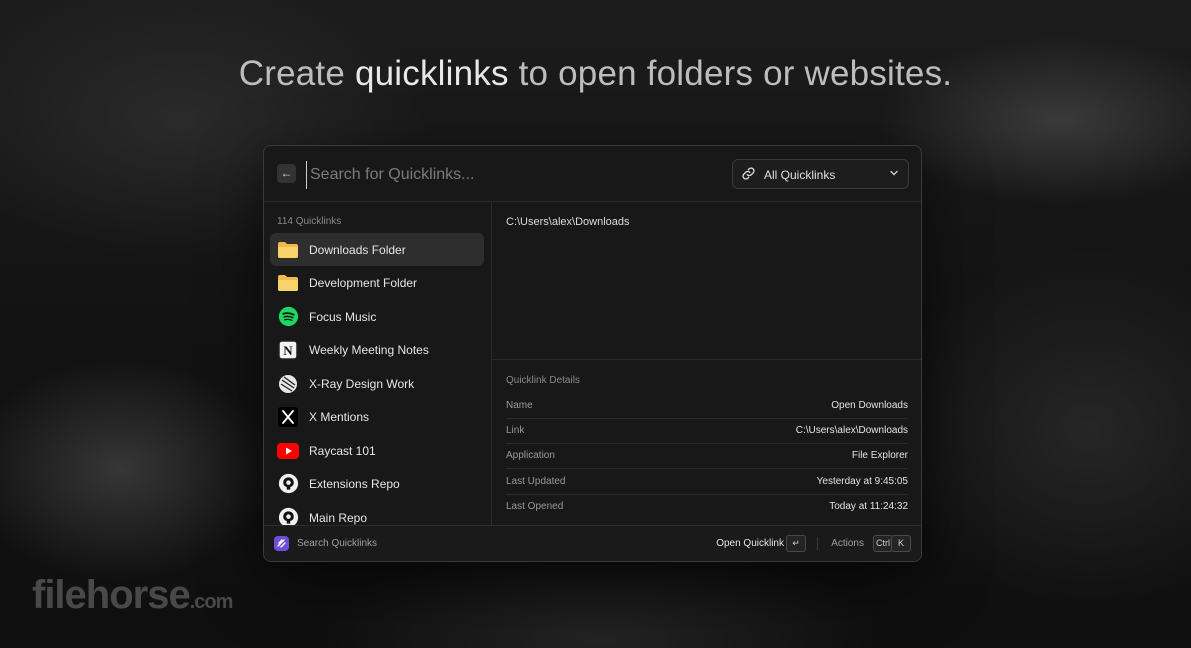  I want to click on list-item-development-folder: Development Folder, so click(377, 282).